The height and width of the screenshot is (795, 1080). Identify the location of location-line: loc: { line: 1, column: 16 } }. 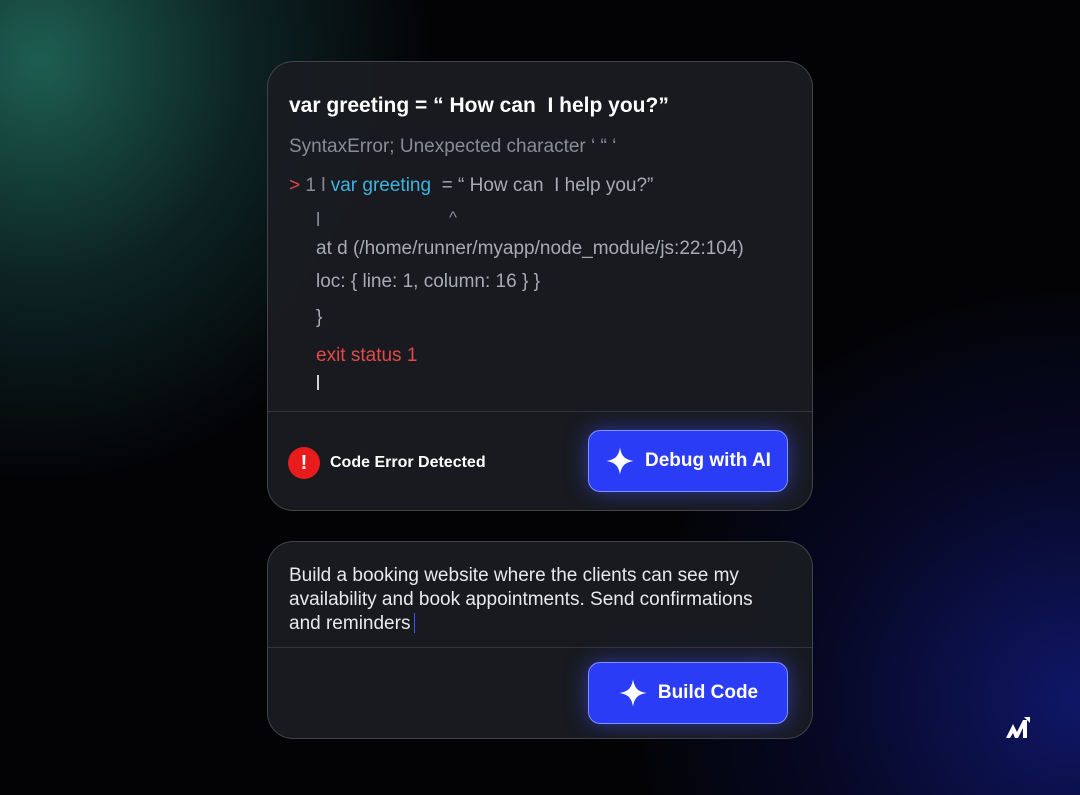
(428, 281).